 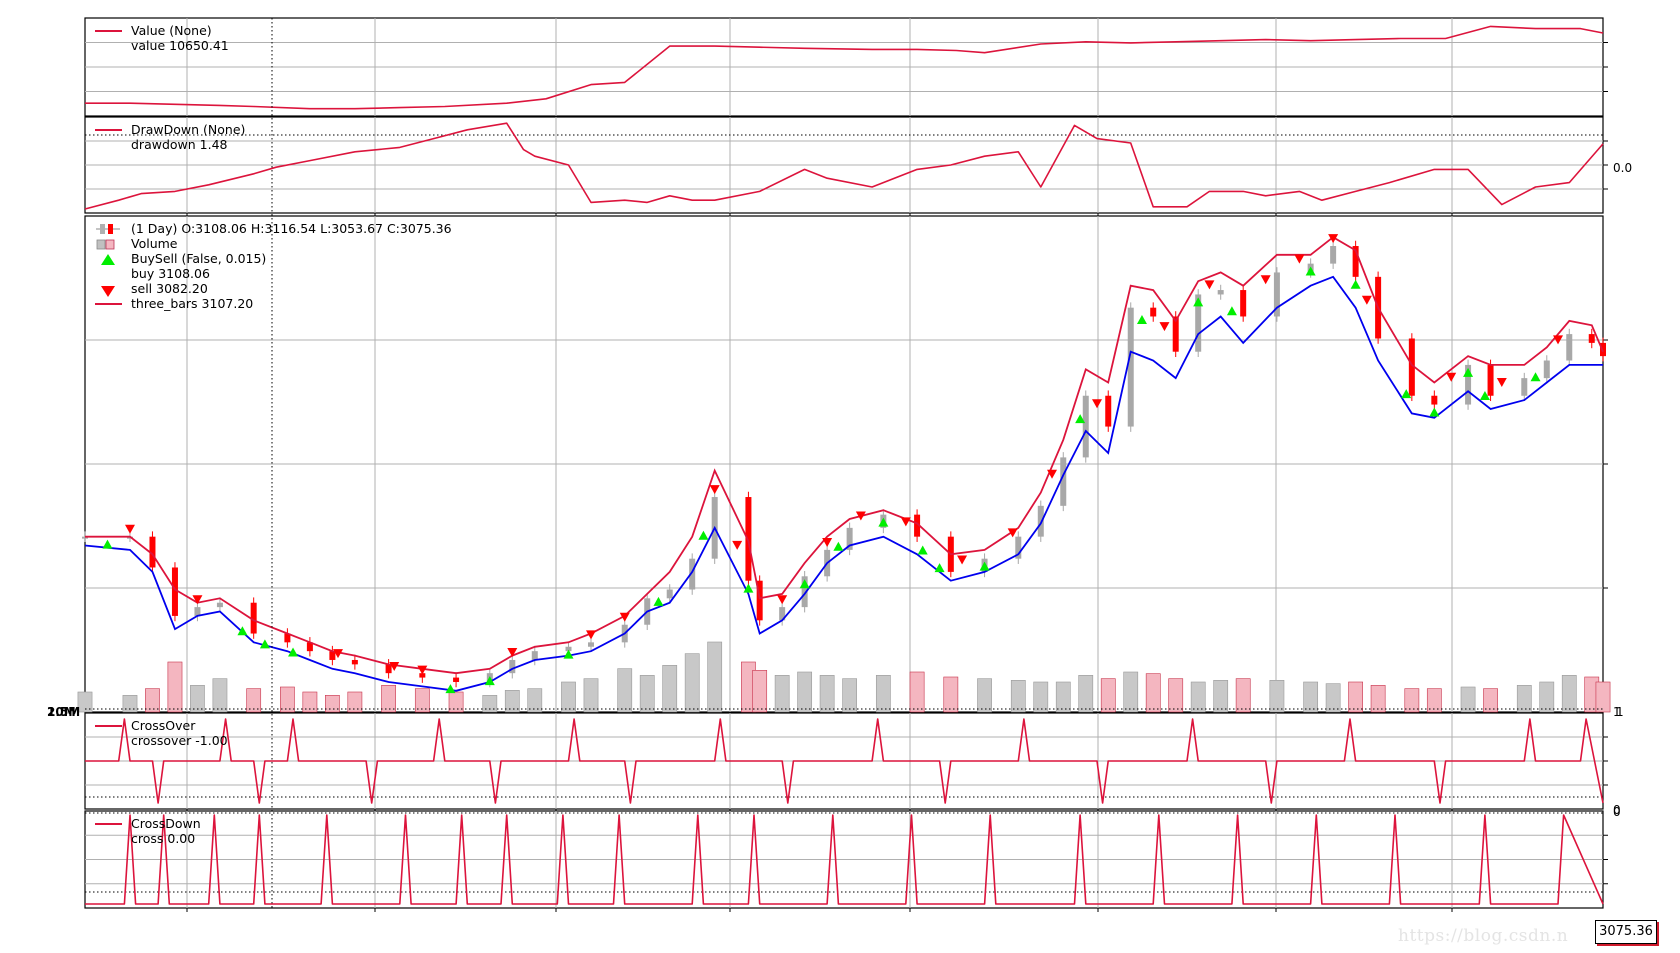 I want to click on panel-crossover: CrossOvercrossover -1.00 0, so click(x=852, y=764).